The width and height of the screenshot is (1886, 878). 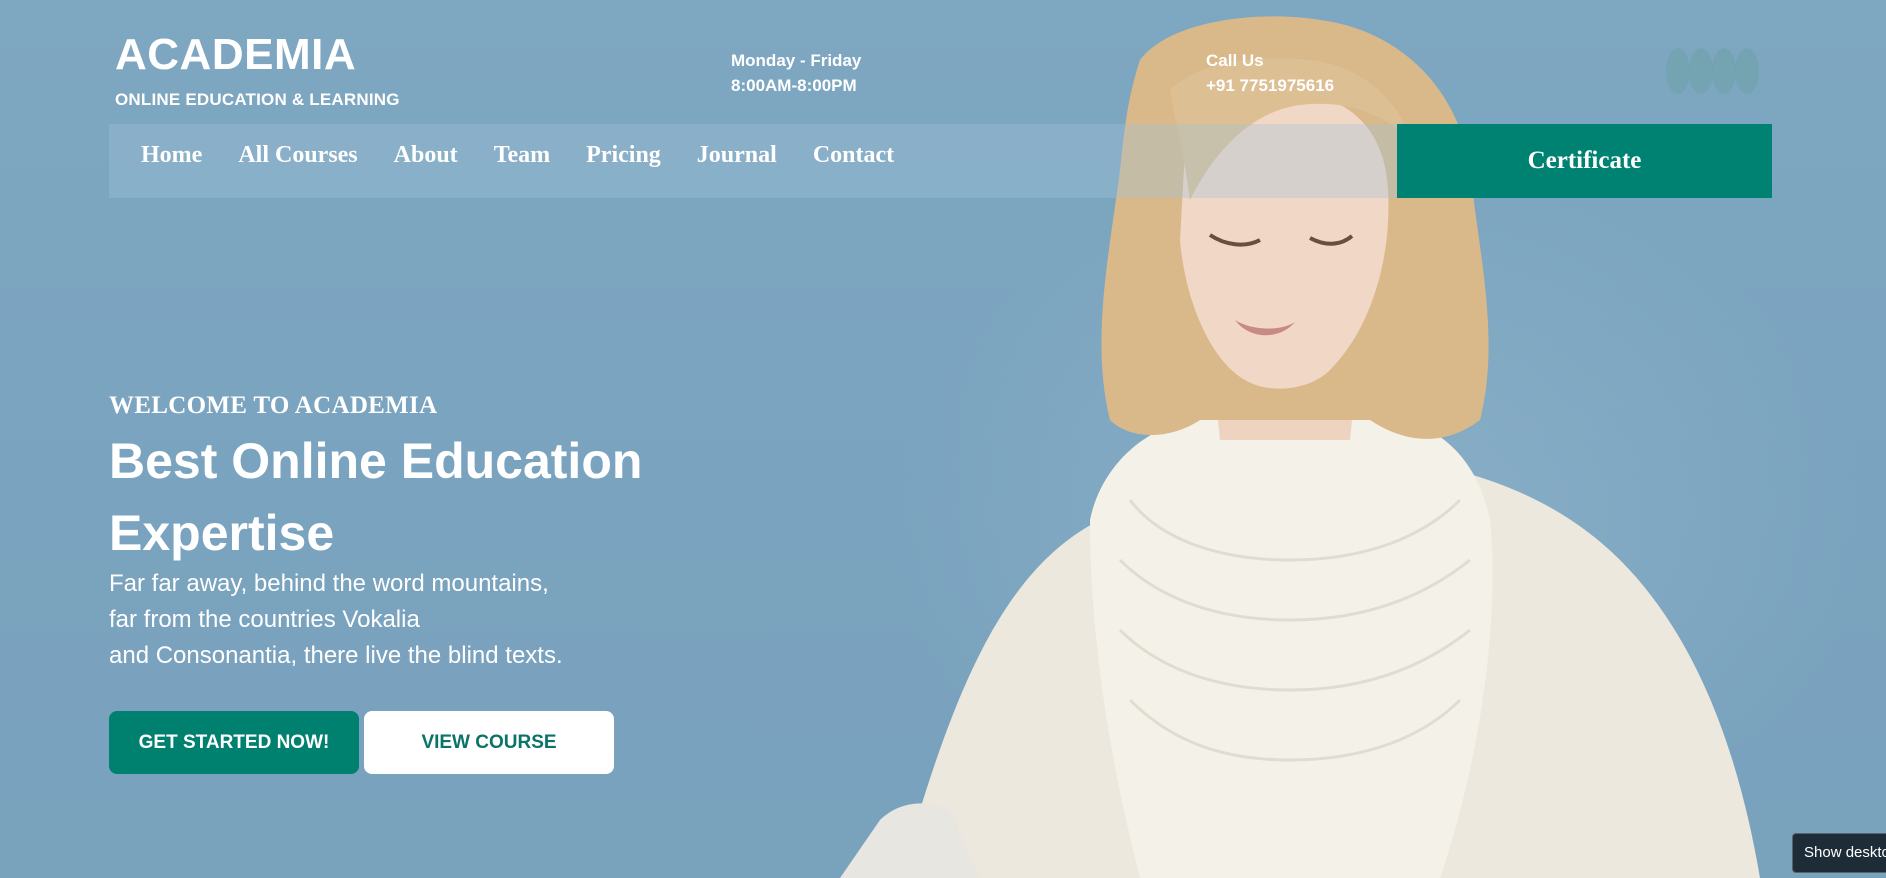 I want to click on nav-item-team: Team, so click(x=522, y=155).